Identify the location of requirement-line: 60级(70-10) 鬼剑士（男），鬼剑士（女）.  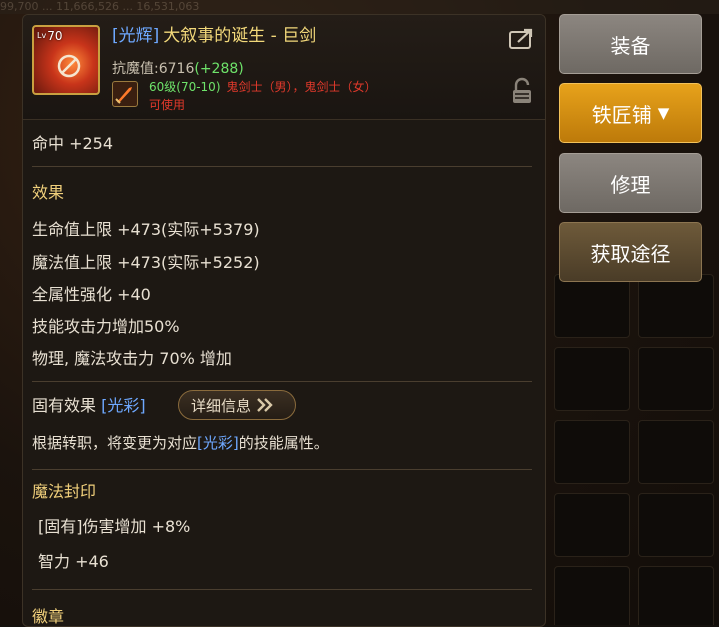
(263, 87).